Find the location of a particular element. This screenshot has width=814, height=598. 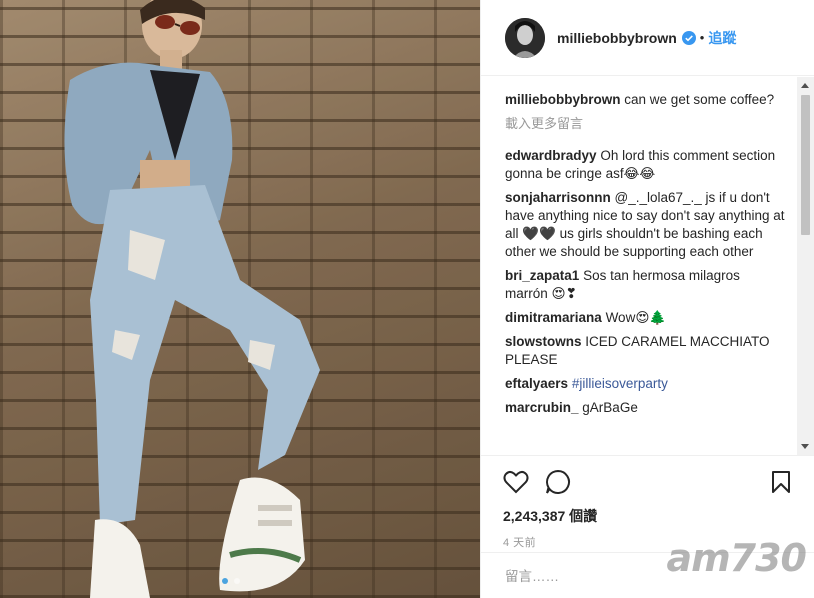

avatar-image is located at coordinates (525, 37).